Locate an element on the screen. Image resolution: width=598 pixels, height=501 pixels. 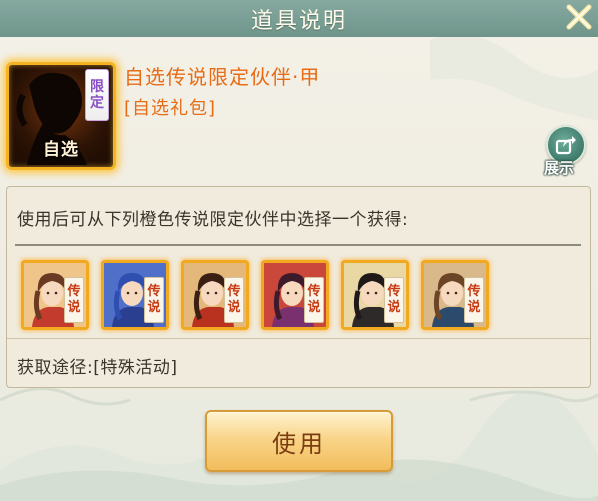
description-text: 使用后可从下列橙色传说限定伙伴中选择一个获得: is located at coordinates (213, 220).